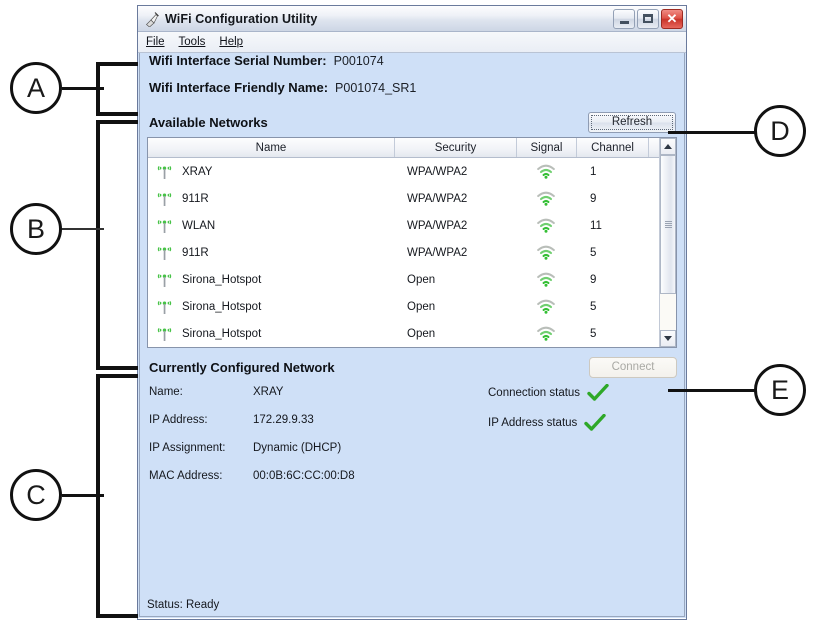  What do you see at coordinates (192, 42) in the screenshot?
I see `menu-item-tools: Tools` at bounding box center [192, 42].